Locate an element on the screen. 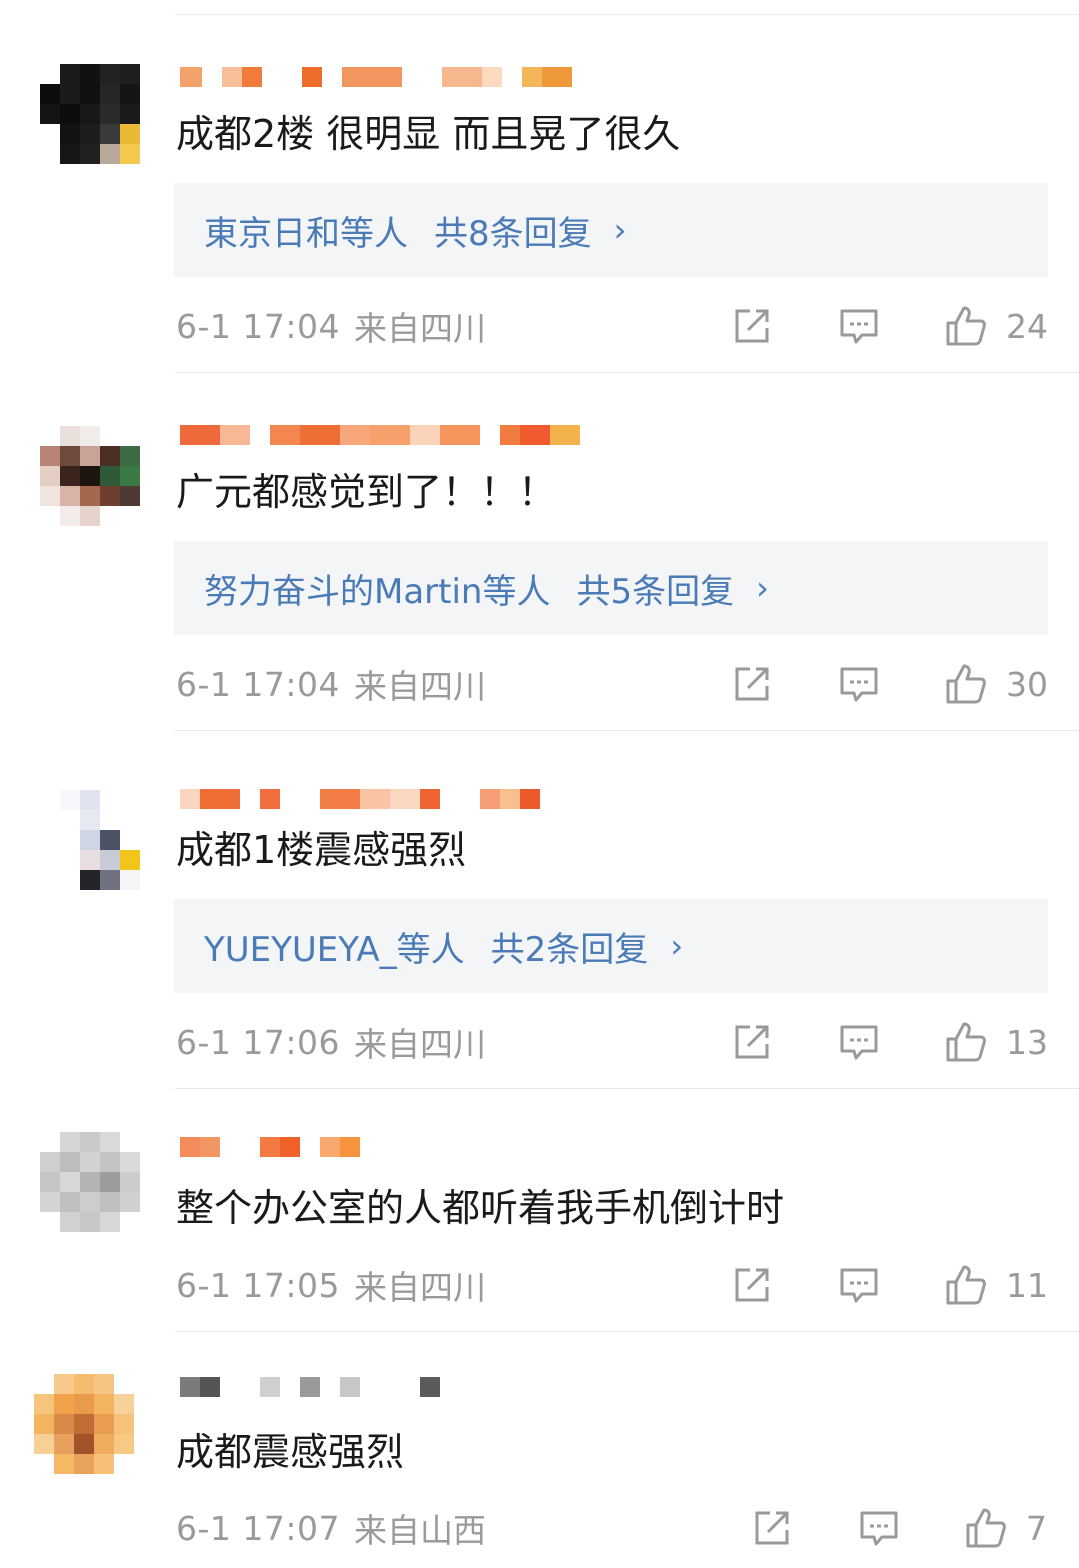 Image resolution: width=1079 pixels, height=1568 pixels. action-bar: 13 is located at coordinates (894, 1042).